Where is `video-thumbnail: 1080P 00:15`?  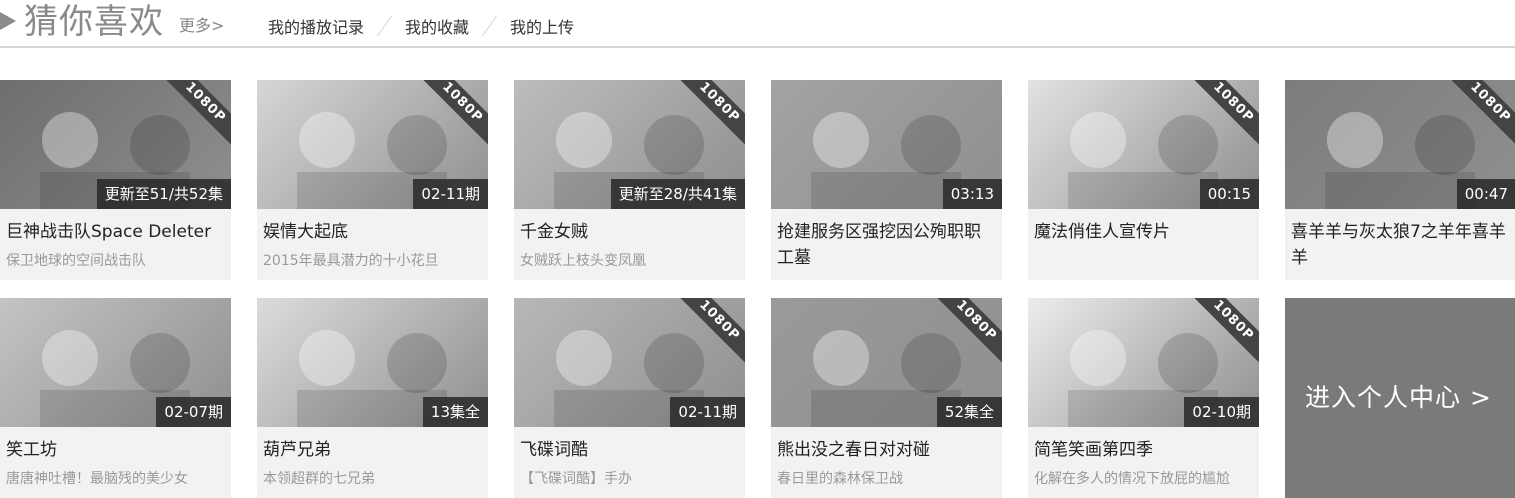
video-thumbnail: 1080P 00:15 is located at coordinates (1143, 144).